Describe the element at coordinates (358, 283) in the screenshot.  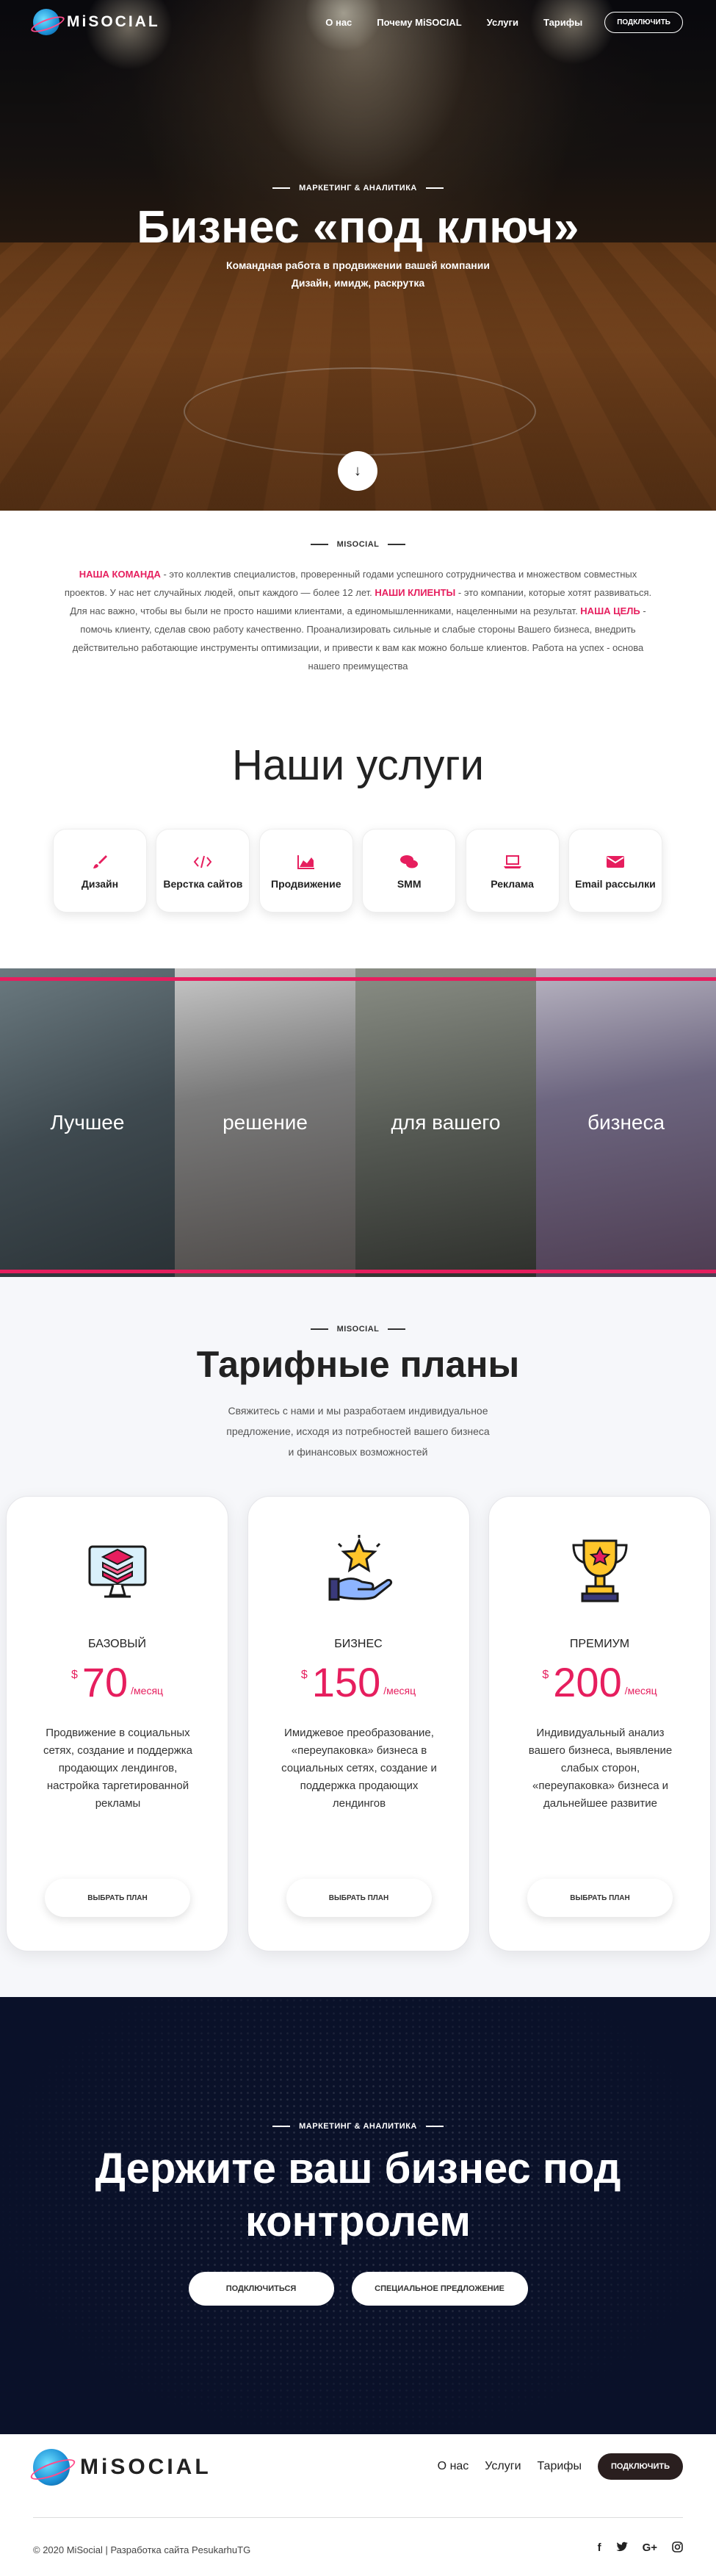
I see `hero-subtitle-2: Дизайн, имидж, раскрутка` at that location.